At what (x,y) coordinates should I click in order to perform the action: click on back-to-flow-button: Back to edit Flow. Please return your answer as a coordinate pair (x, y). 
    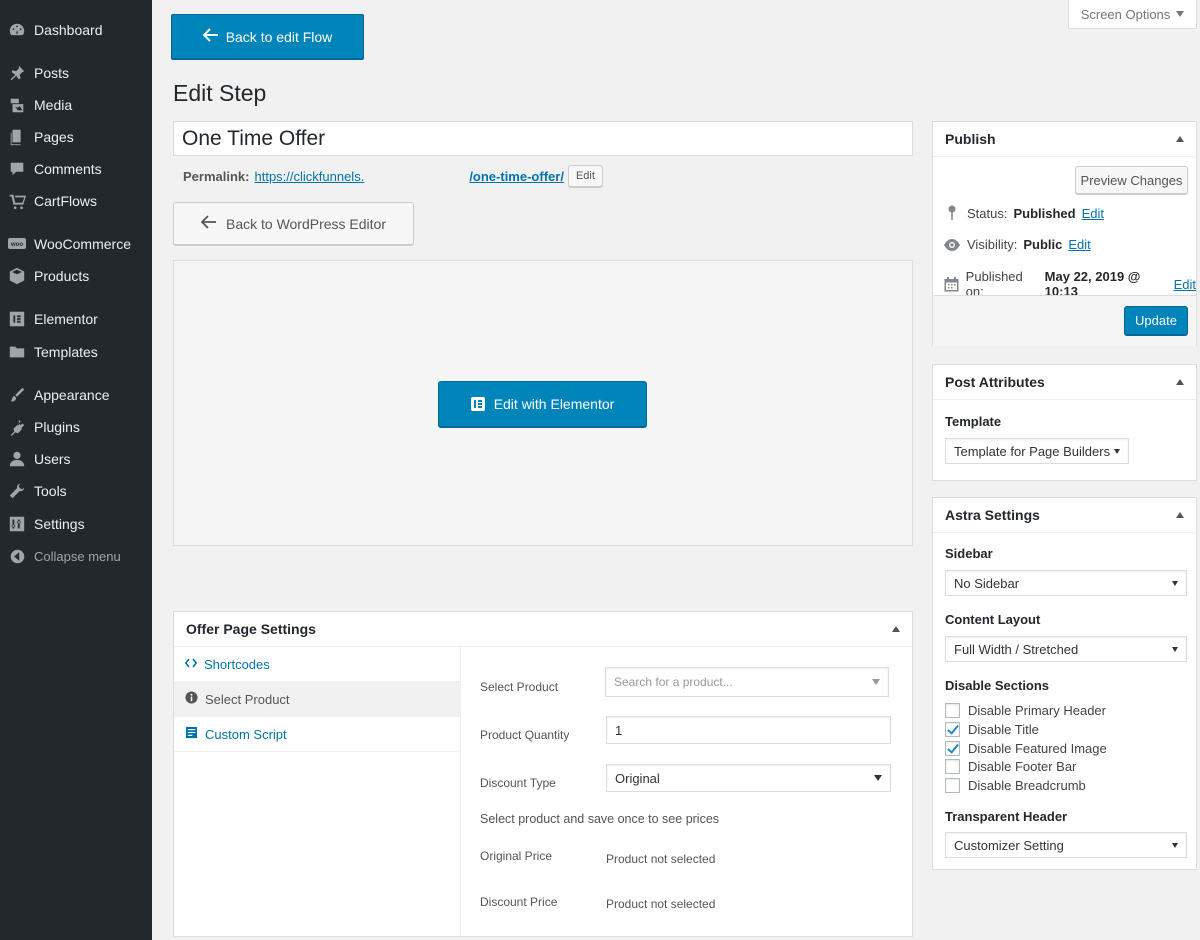
    Looking at the image, I should click on (267, 36).